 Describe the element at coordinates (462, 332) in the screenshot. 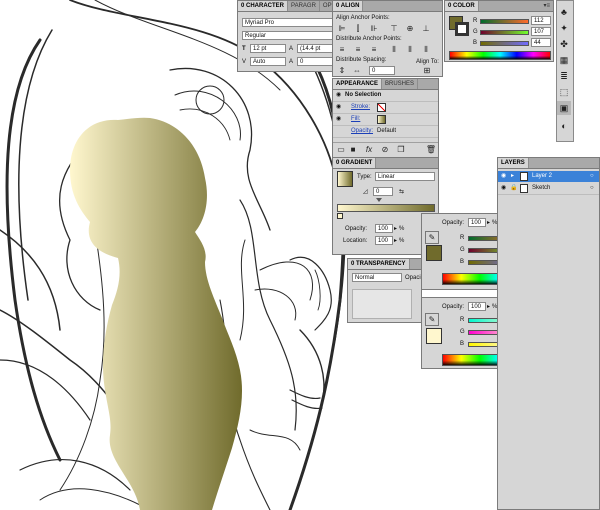

I see `low-g-label: G` at that location.